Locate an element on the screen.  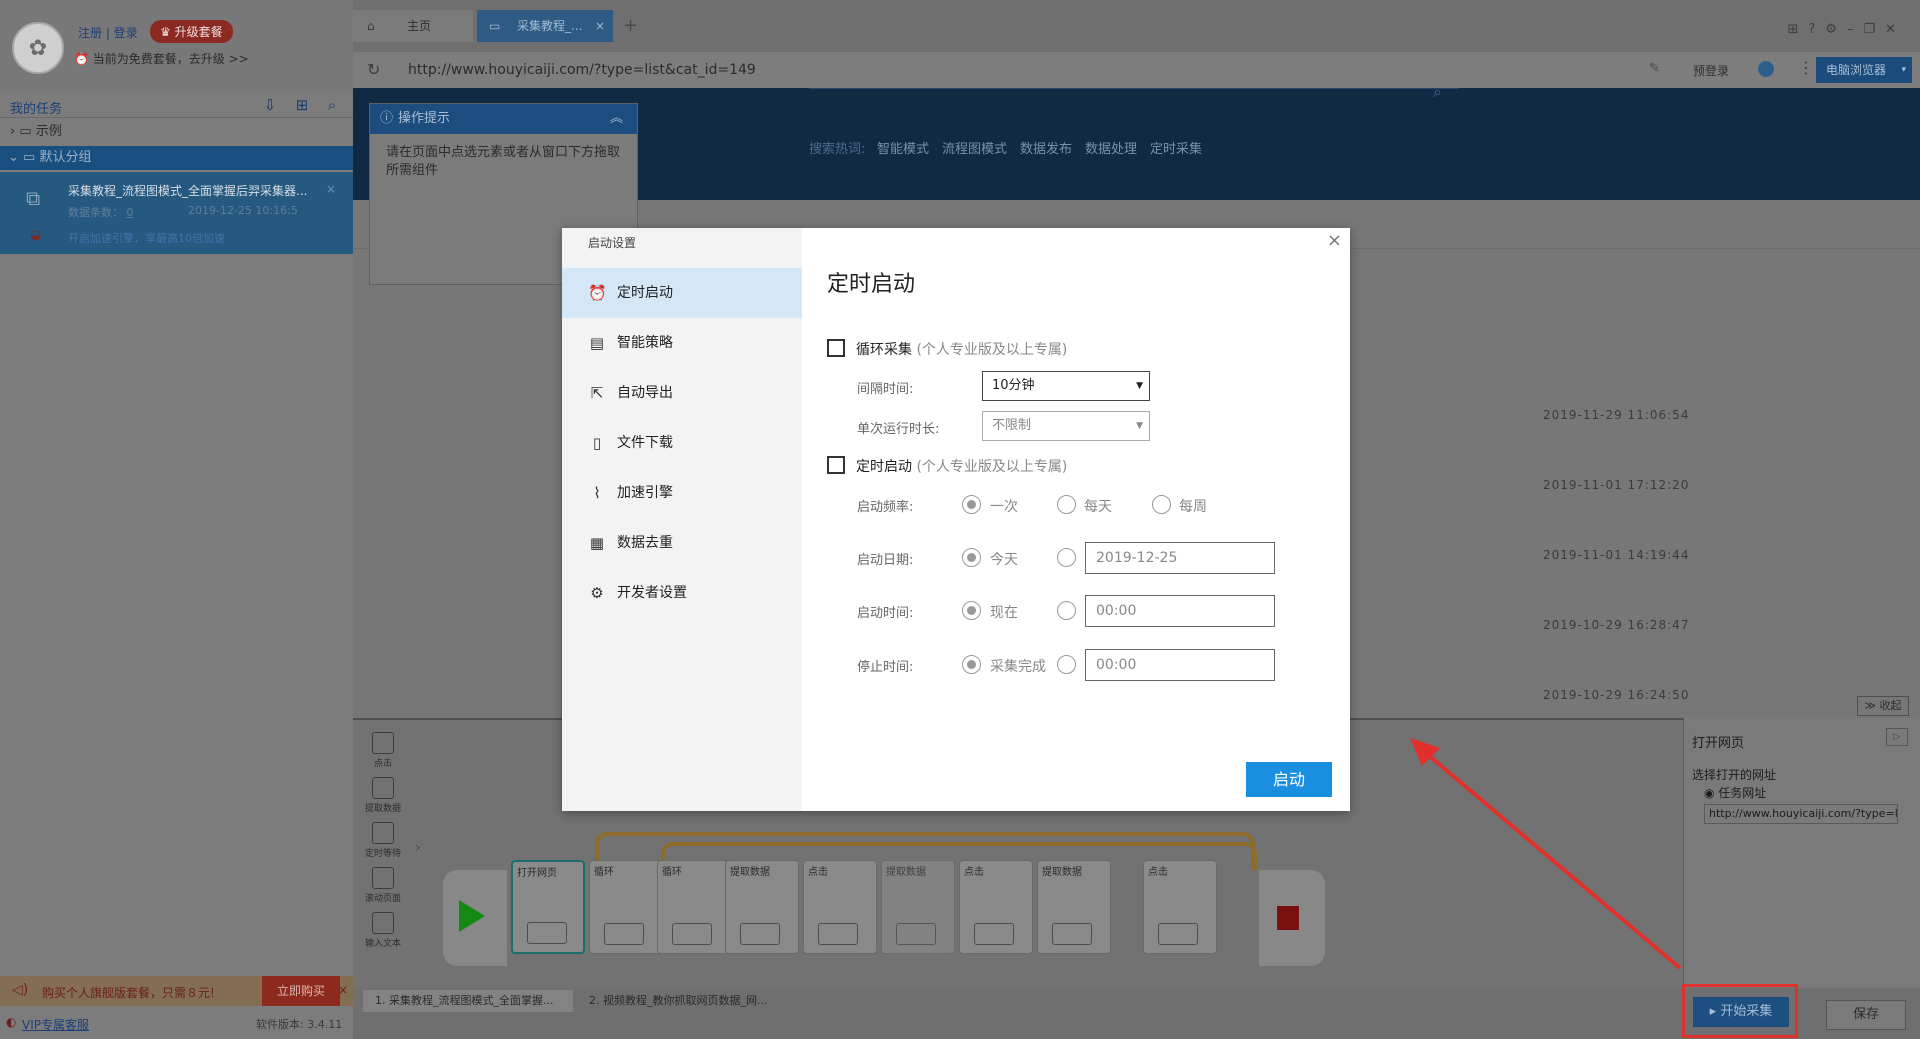
minimize-icon: – is located at coordinates (1855, 29).